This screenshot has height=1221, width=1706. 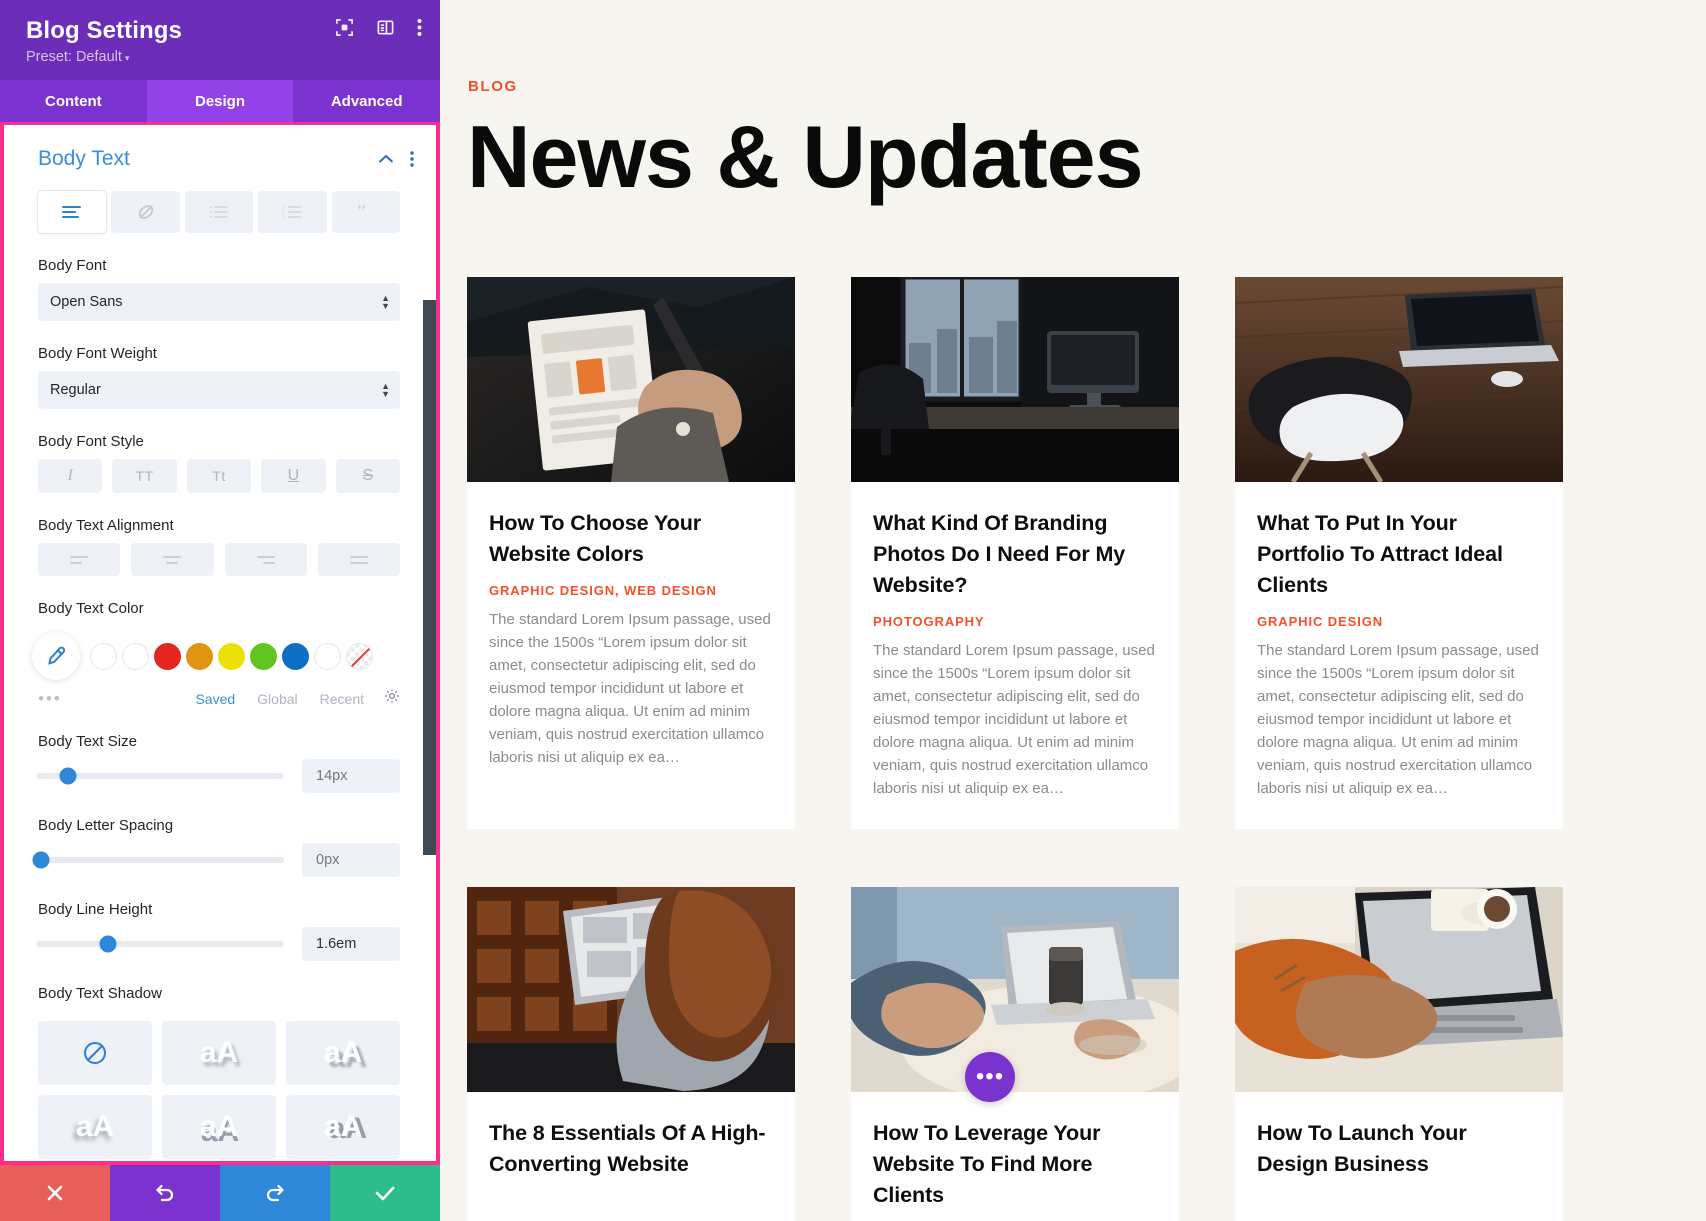 I want to click on small-caps-button: Tt, so click(x=219, y=476).